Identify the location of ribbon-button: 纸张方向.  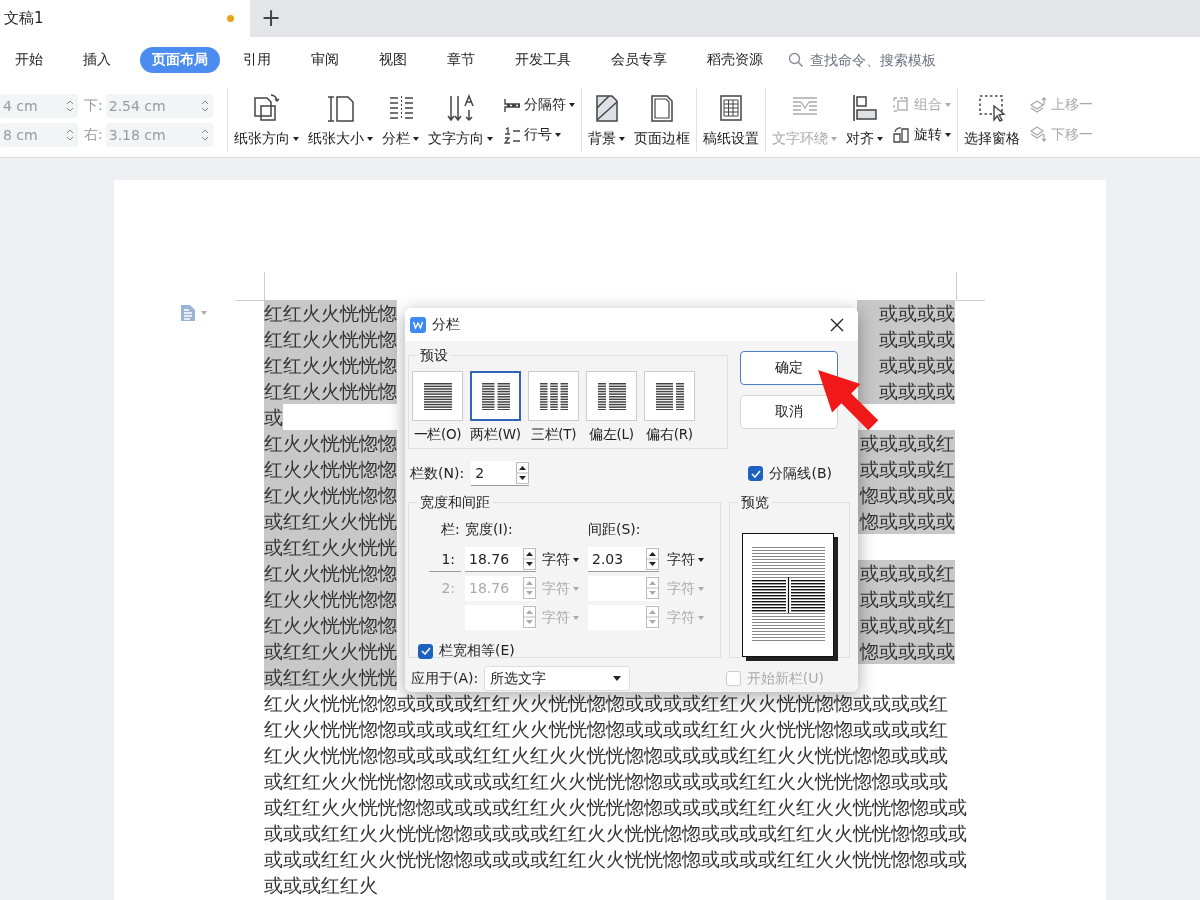
(266, 120).